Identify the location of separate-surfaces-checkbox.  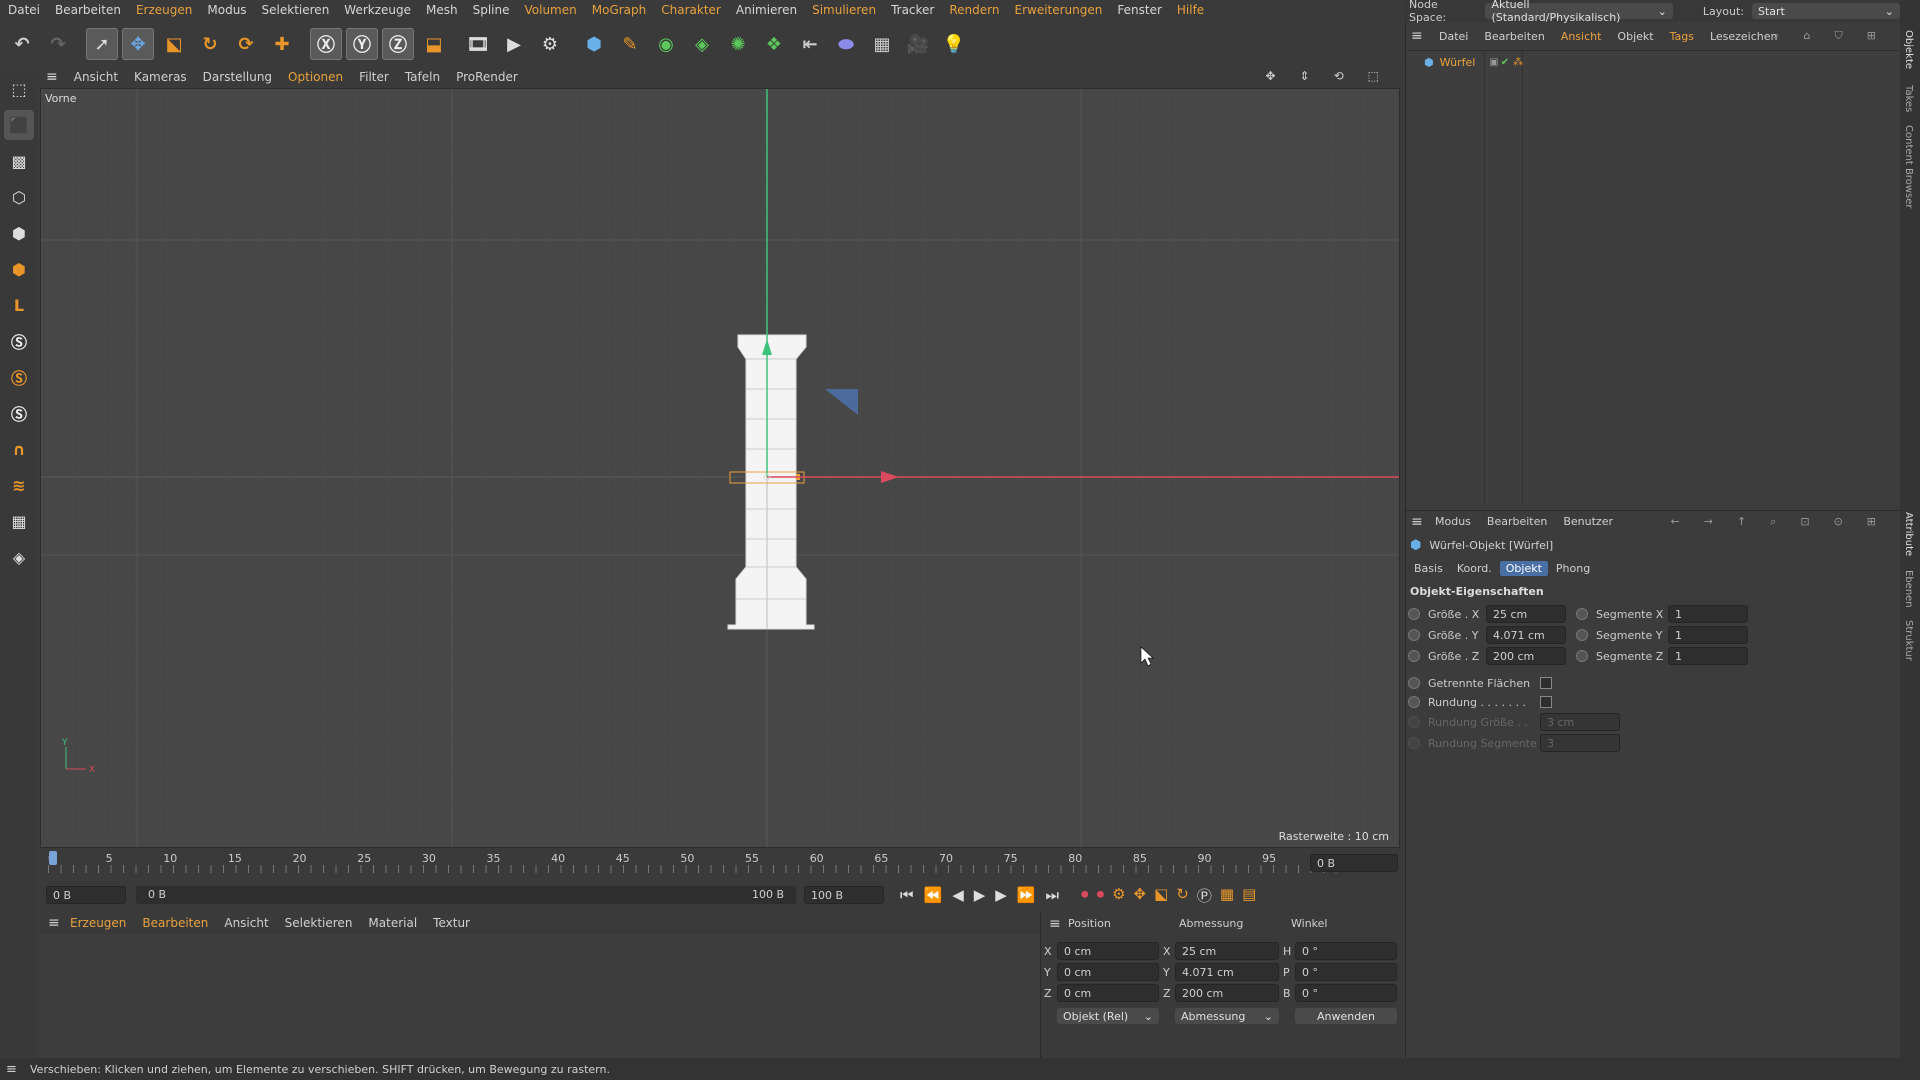
(1546, 683).